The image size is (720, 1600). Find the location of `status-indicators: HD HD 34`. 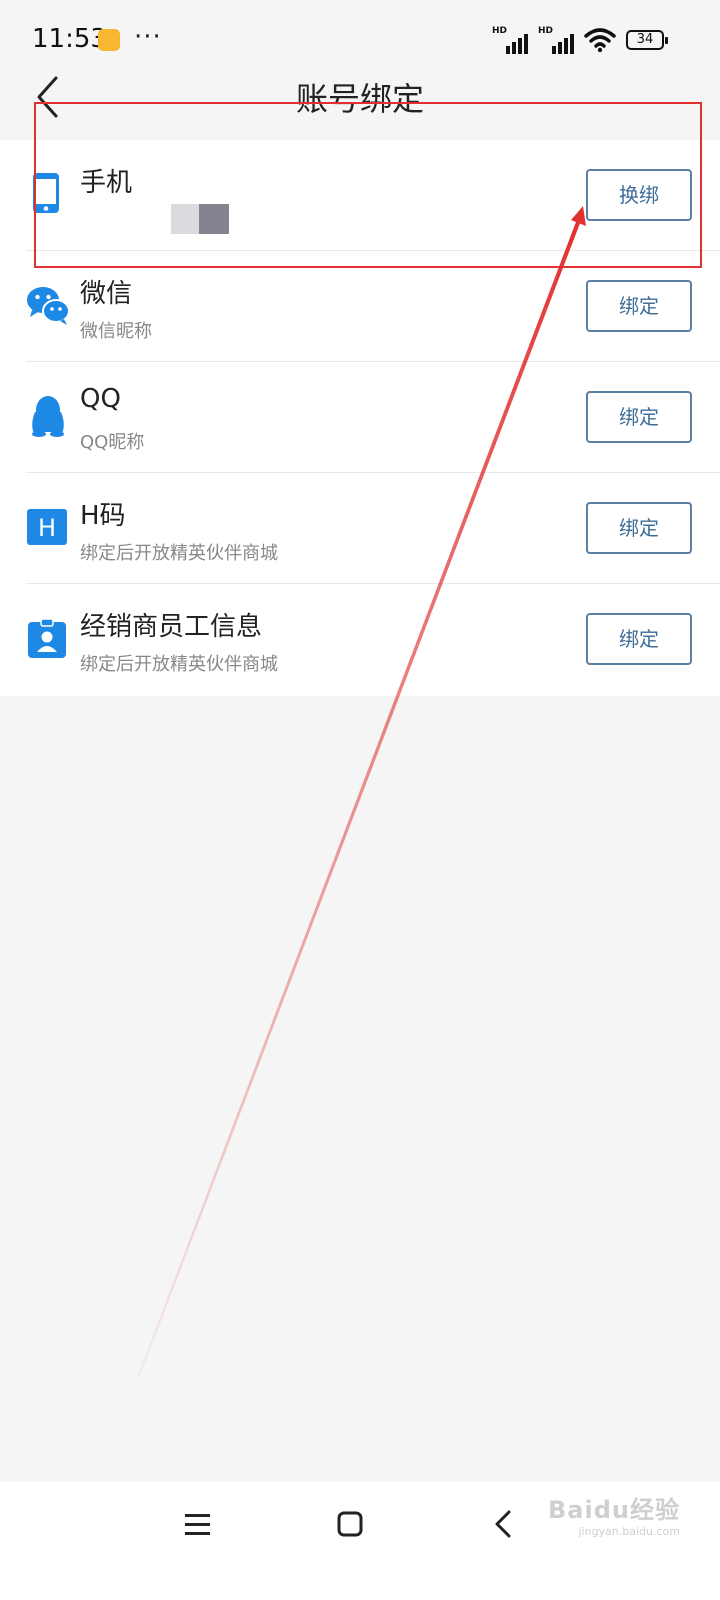

status-indicators: HD HD 34 is located at coordinates (580, 40).